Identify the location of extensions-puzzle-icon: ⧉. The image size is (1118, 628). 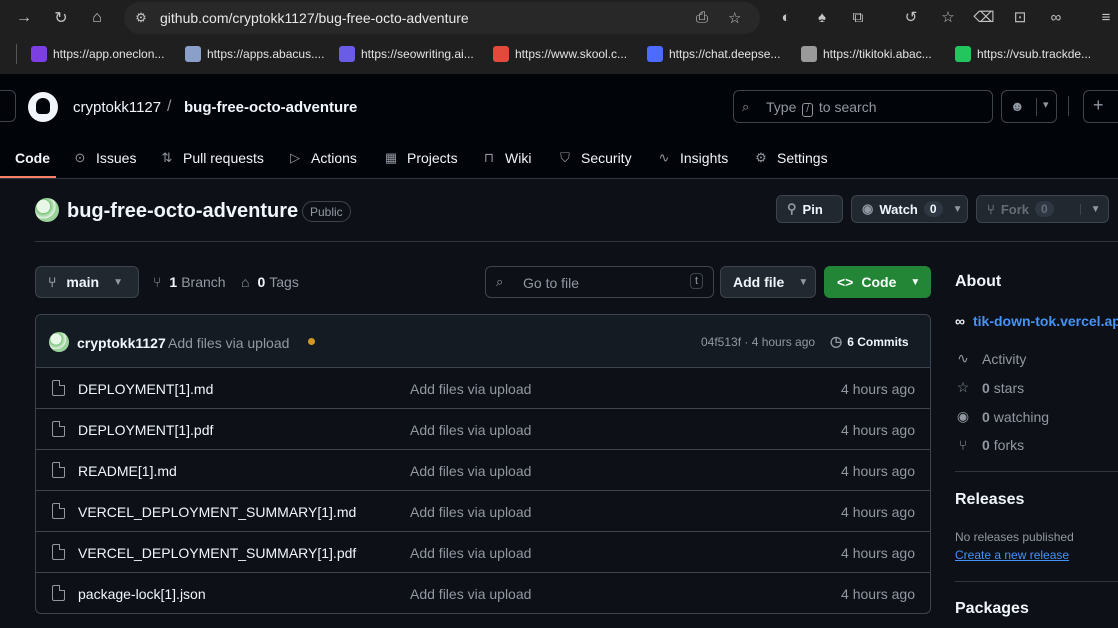
(858, 17).